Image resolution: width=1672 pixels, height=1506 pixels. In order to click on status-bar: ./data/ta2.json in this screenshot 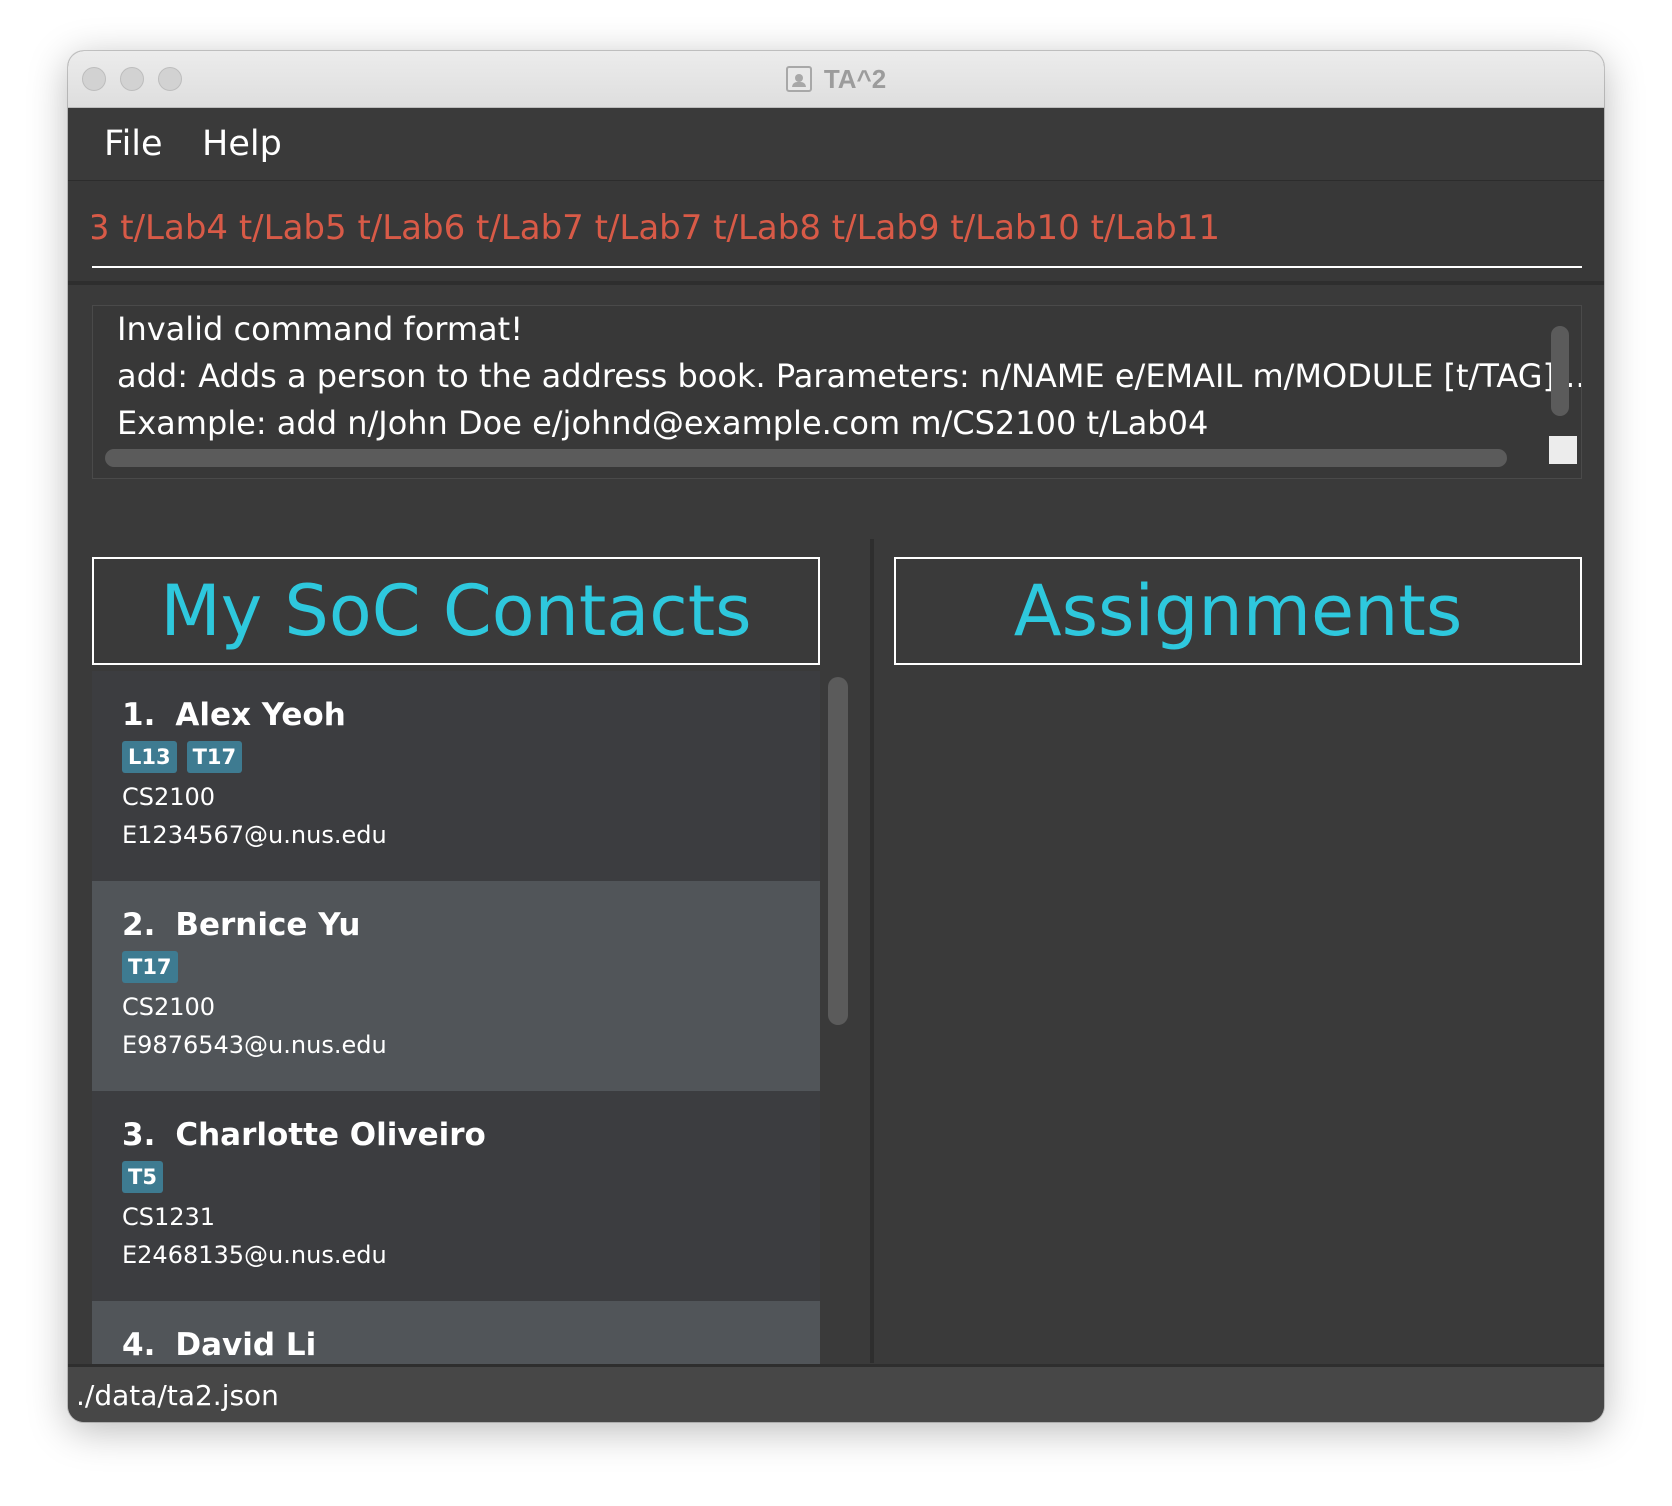, I will do `click(836, 1393)`.